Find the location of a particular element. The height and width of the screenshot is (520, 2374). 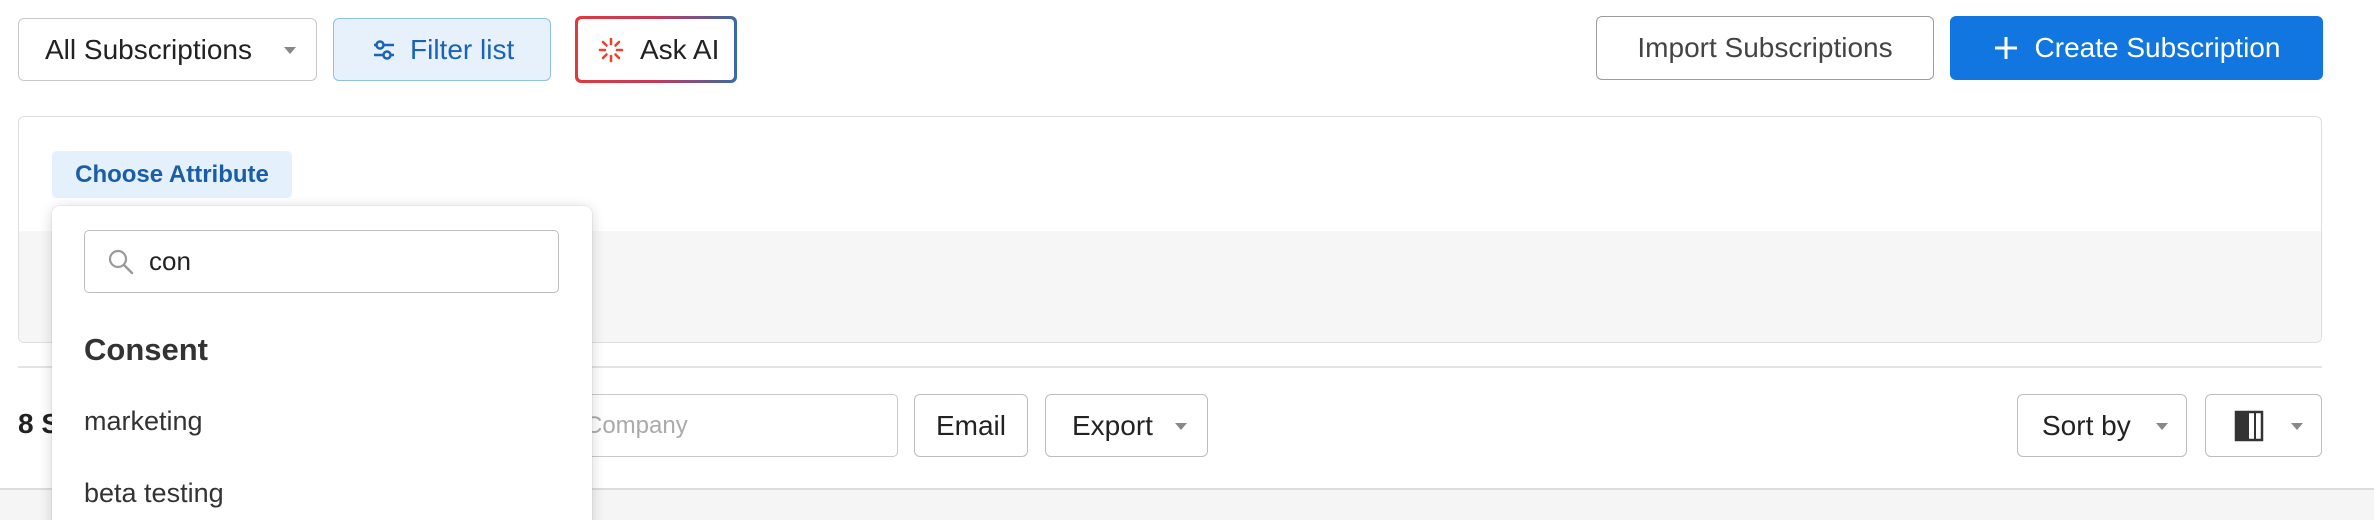

sort-by-label: Sort by is located at coordinates (2086, 425).